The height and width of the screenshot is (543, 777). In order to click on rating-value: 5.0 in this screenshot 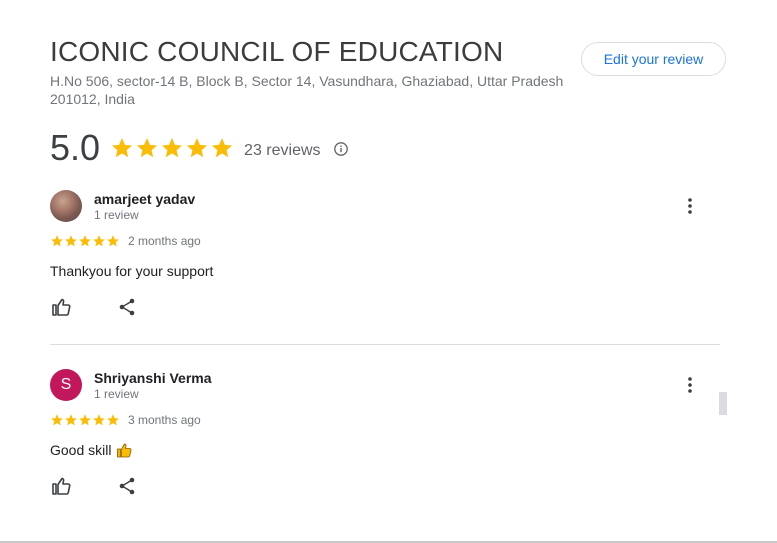, I will do `click(75, 147)`.